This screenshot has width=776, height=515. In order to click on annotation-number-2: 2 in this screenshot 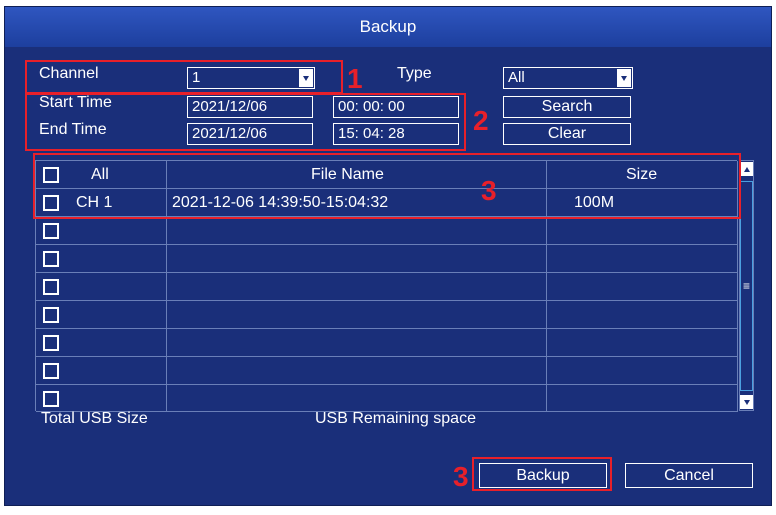, I will do `click(481, 120)`.